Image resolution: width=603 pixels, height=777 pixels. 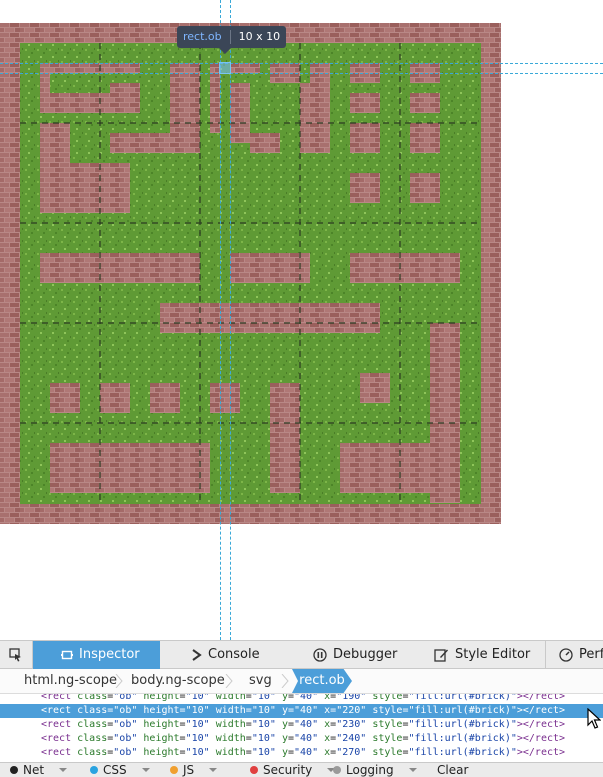 I want to click on breadcrumb-item: svg, so click(x=260, y=681).